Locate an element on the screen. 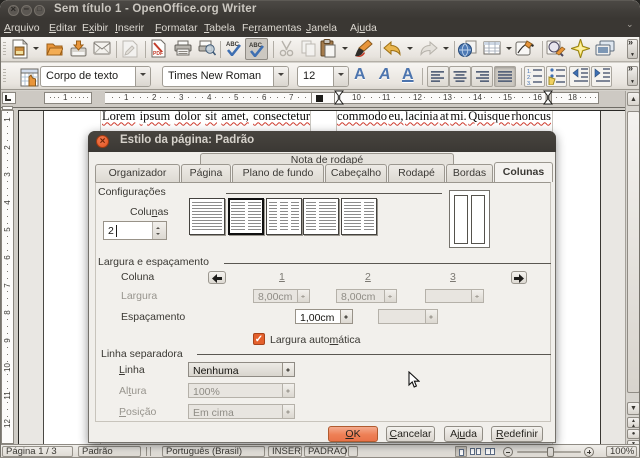 This screenshot has height=458, width=640. svg-text: 3. is located at coordinates (529, 83).